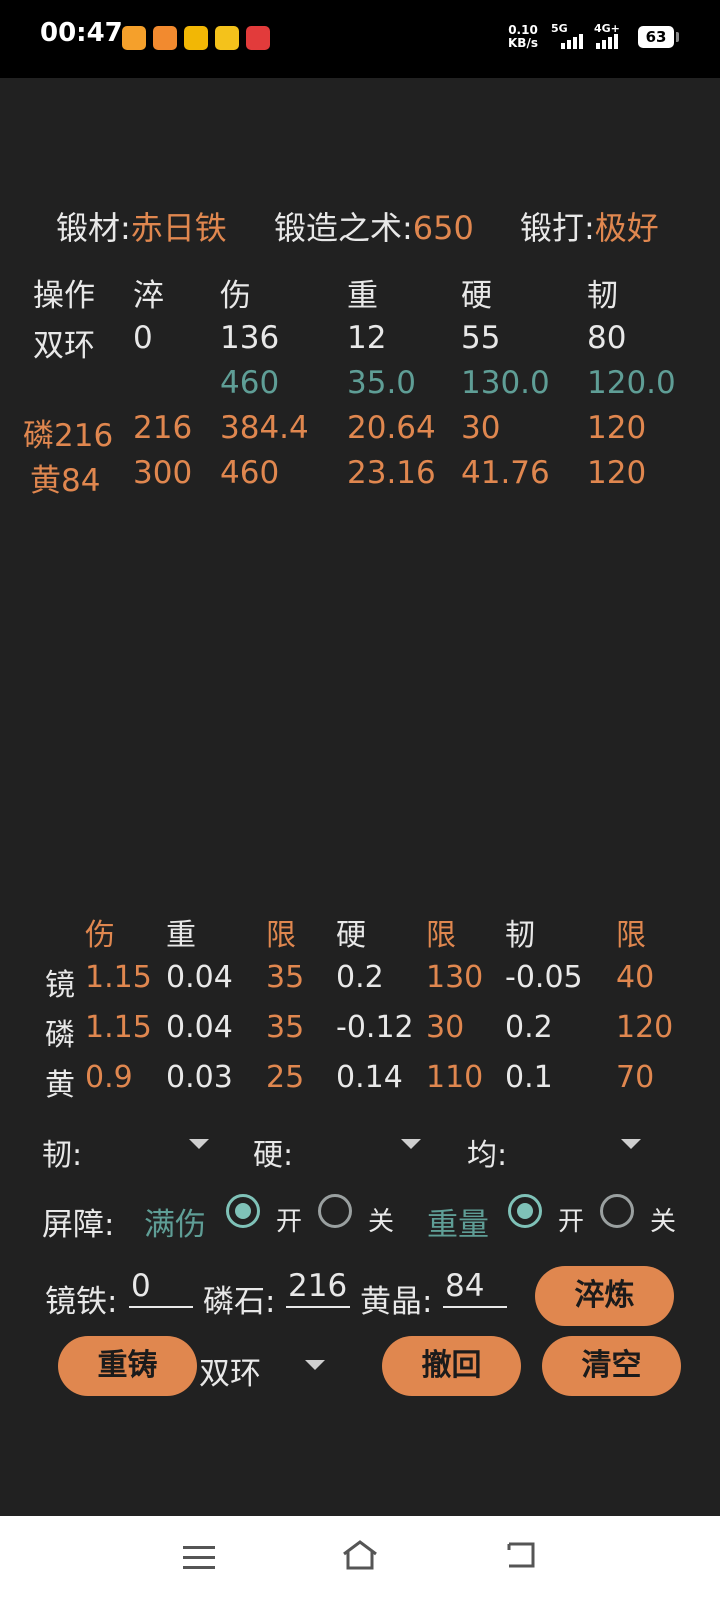 The image size is (720, 1600). Describe the element at coordinates (381, 1219) in the screenshot. I see `full-damage-off-label: 关` at that location.